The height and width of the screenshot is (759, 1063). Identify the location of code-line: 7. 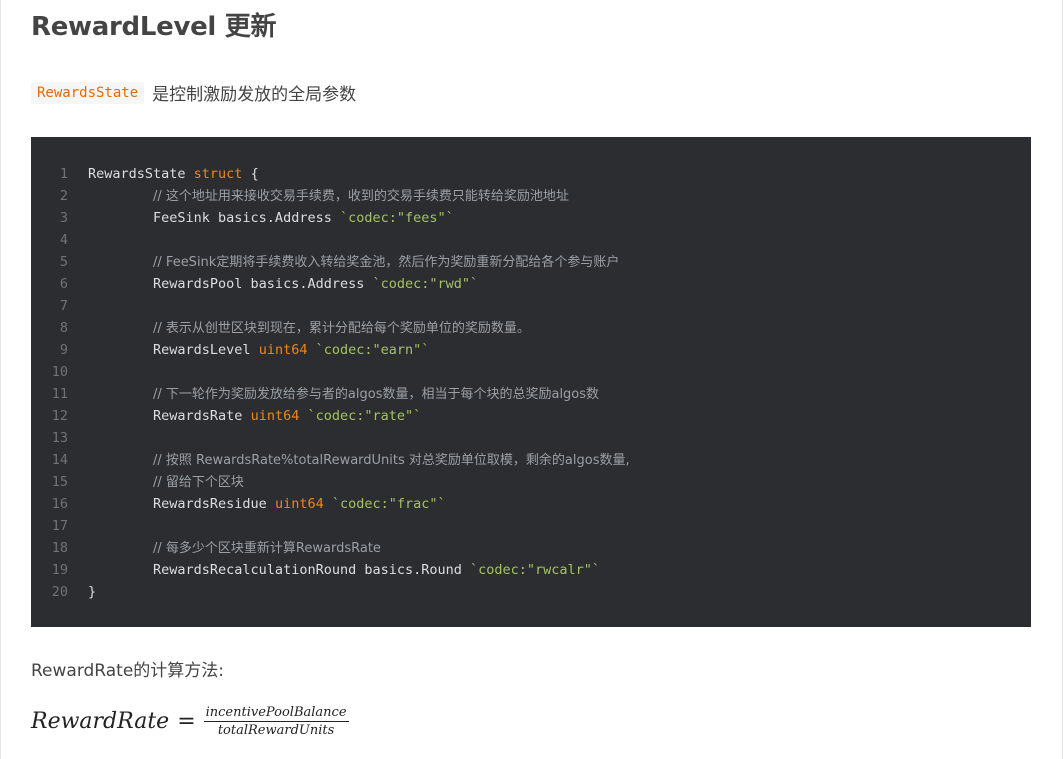
(531, 306).